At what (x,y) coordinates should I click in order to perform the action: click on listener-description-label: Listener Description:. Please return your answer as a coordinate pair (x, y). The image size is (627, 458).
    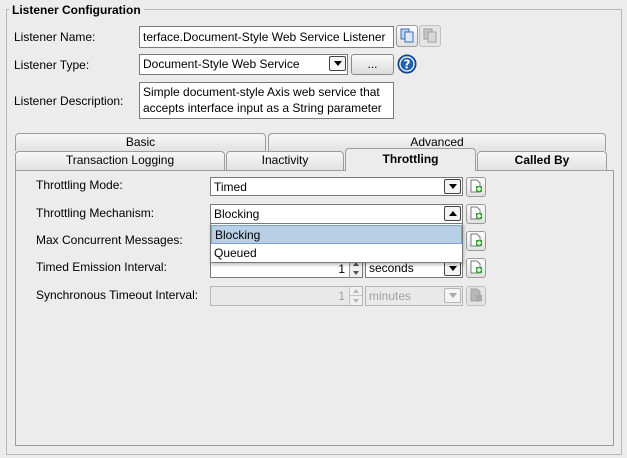
    Looking at the image, I should click on (69, 101).